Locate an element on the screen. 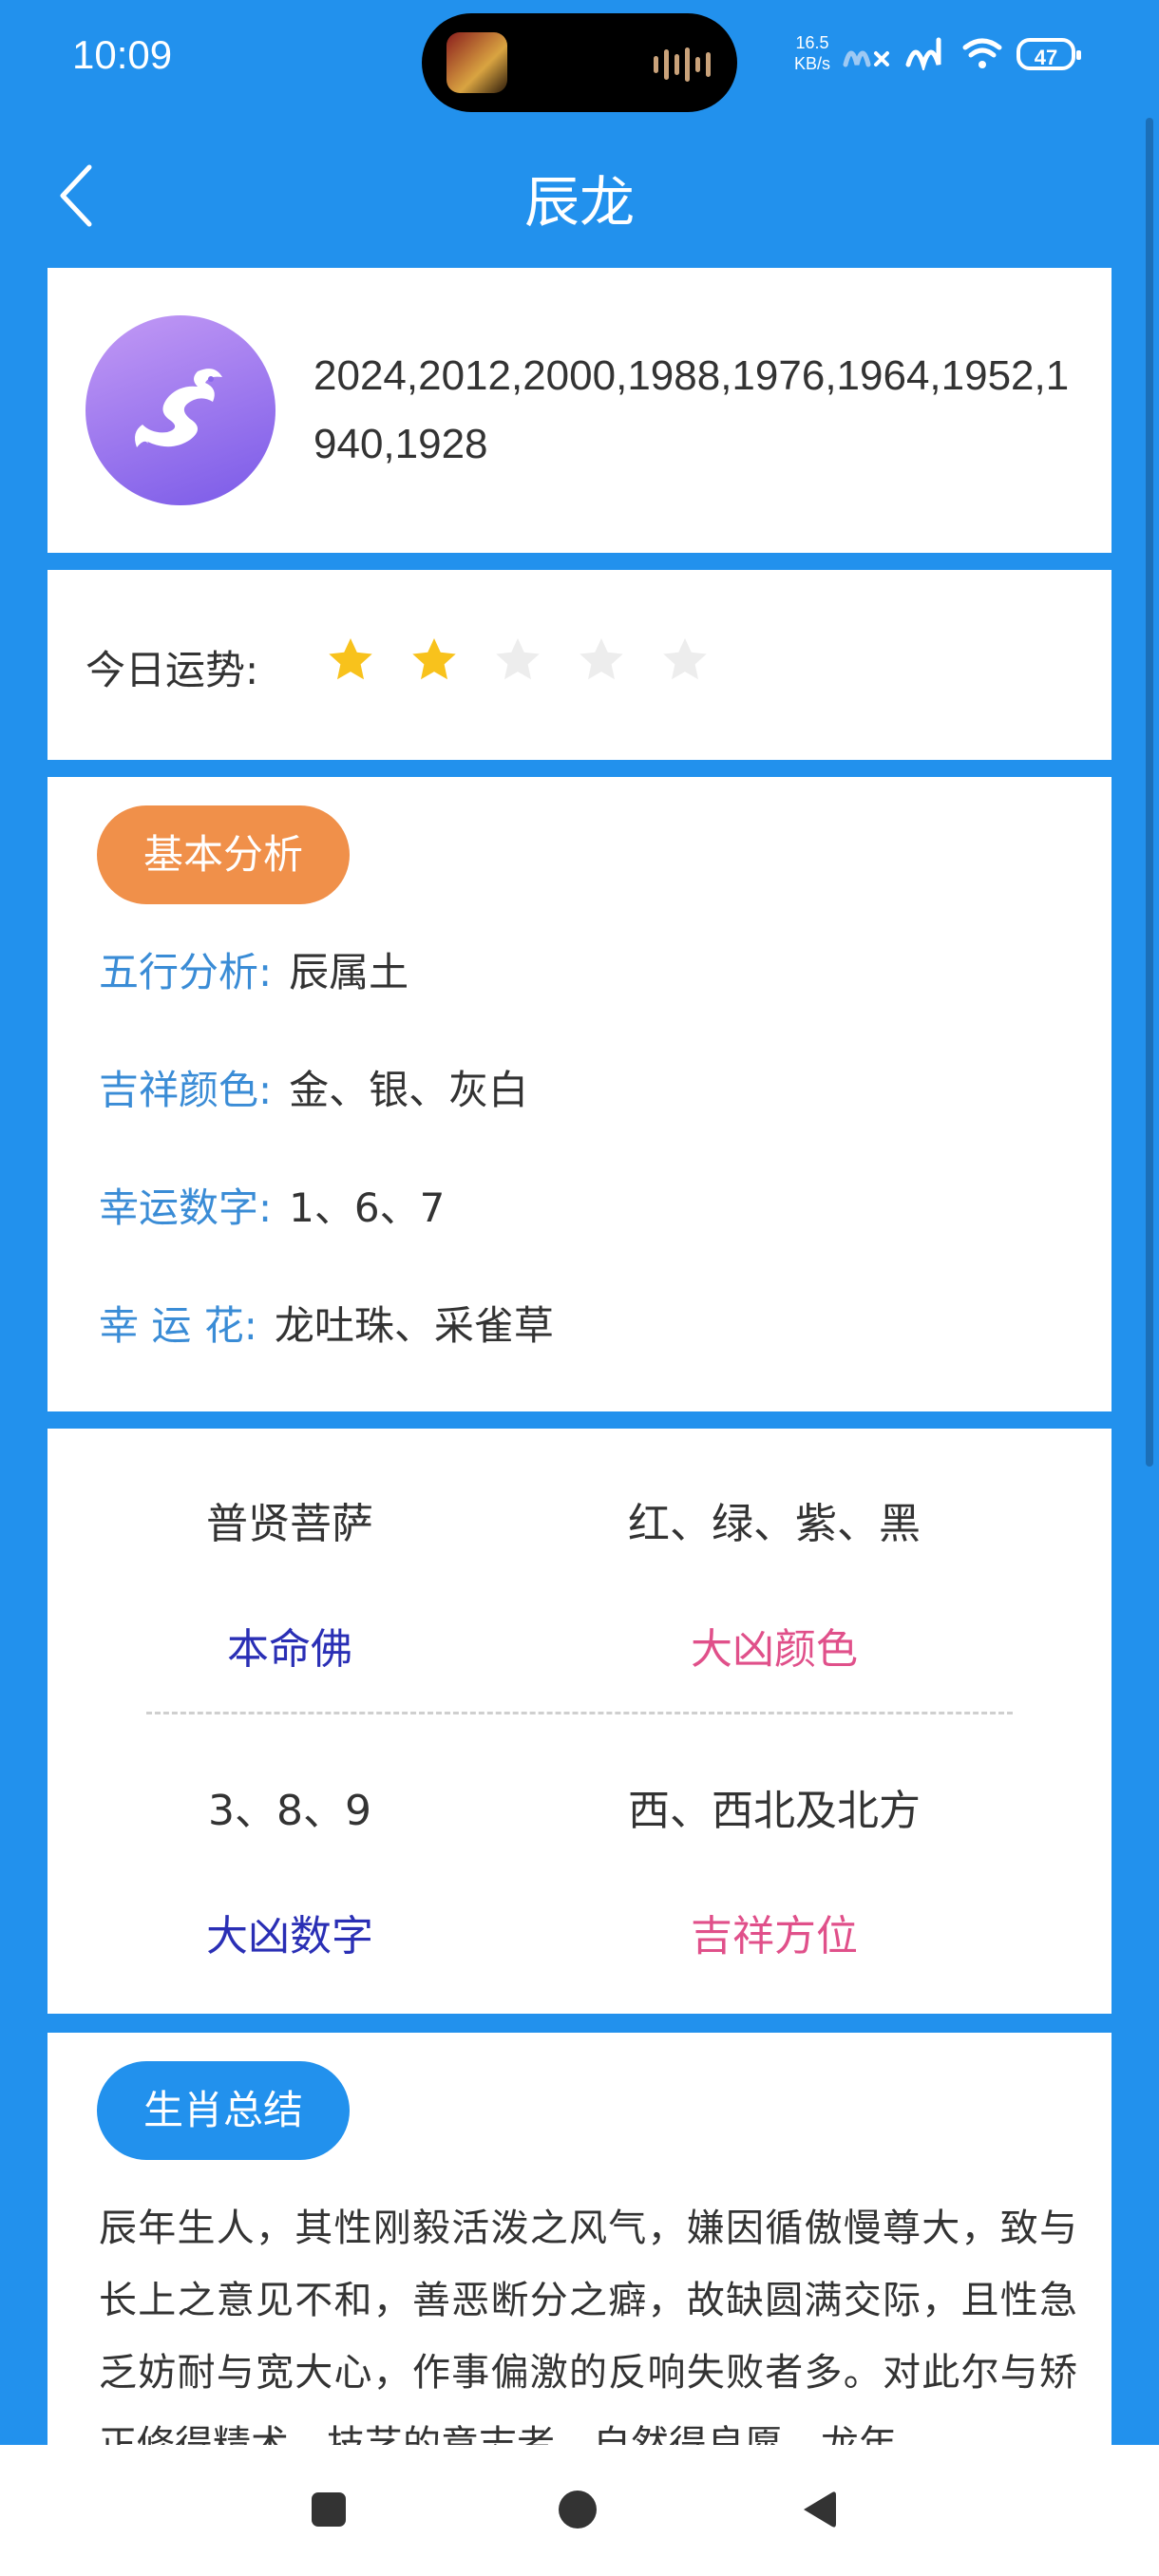  grid-cell-key: 大凶颜色 is located at coordinates (774, 1649).